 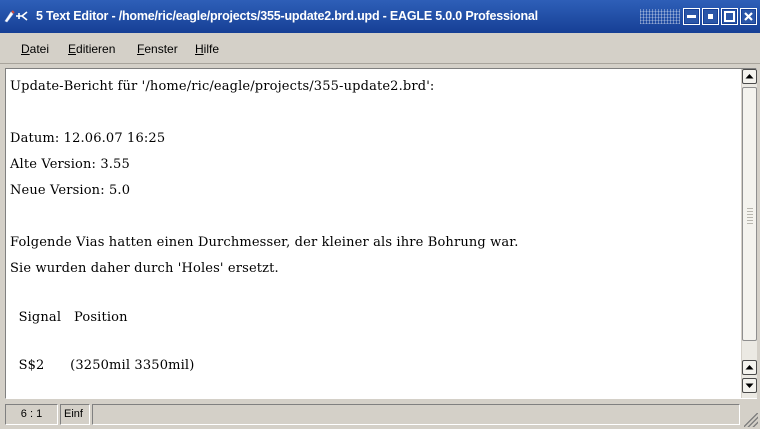 I want to click on scroll-down-button, so click(x=749, y=385).